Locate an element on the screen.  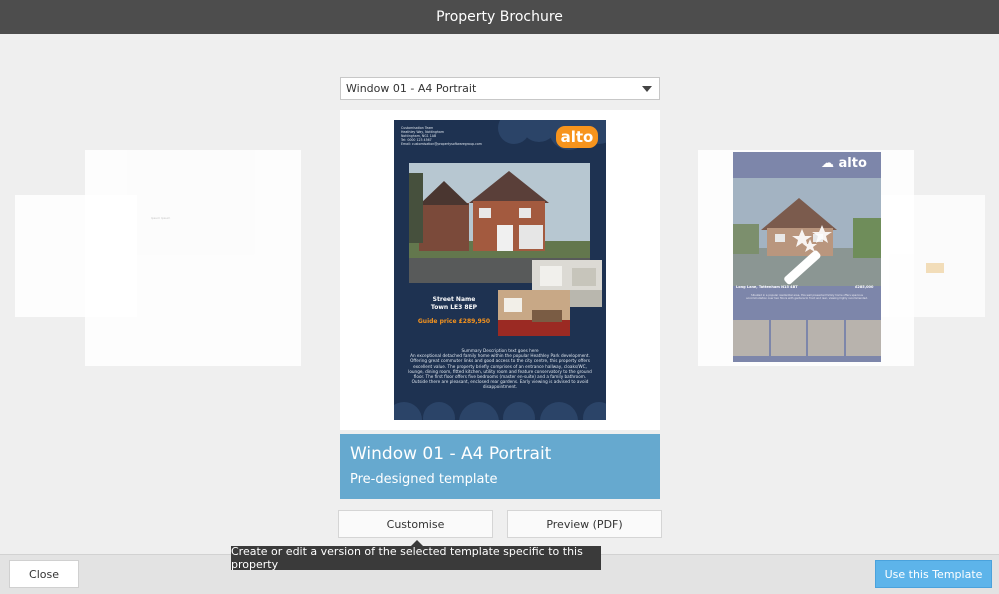
property-thumbnails is located at coordinates (807, 338).